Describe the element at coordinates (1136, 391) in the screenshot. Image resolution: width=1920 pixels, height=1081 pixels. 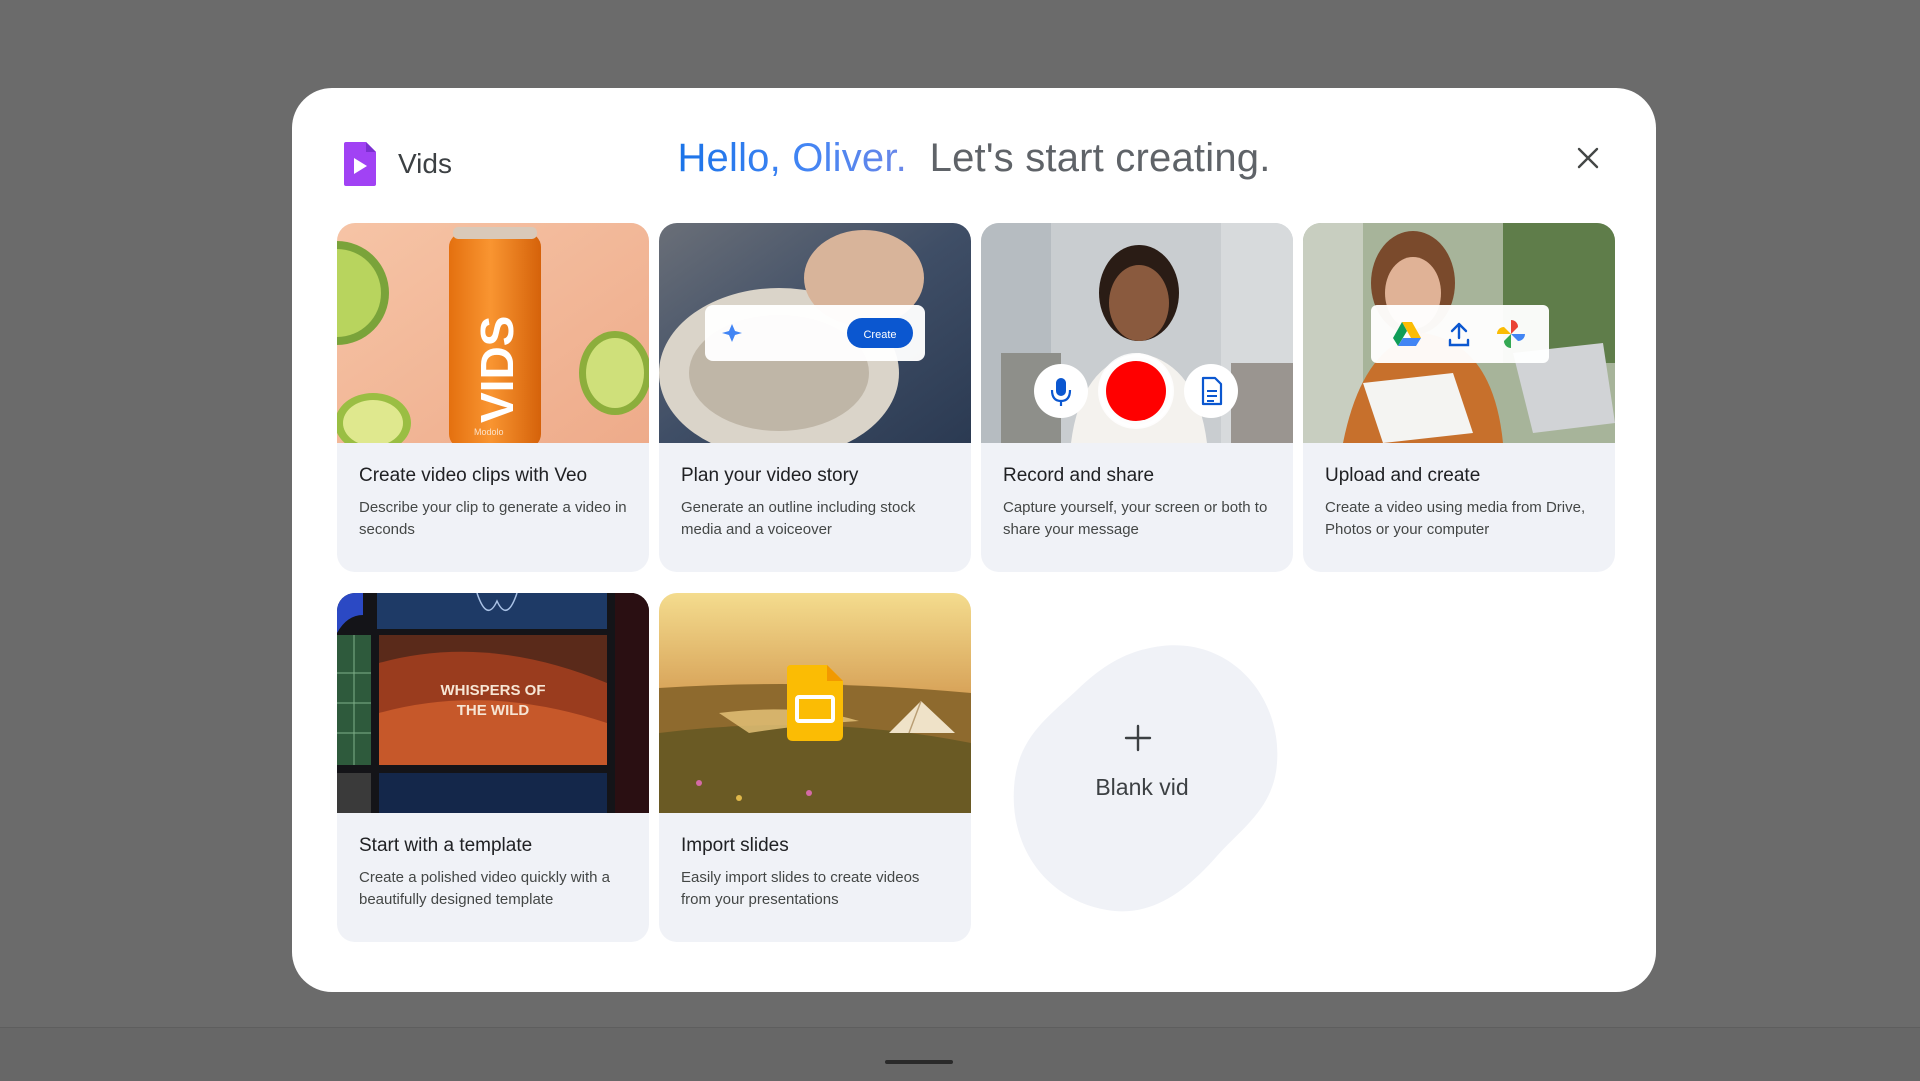
I see `record-icon` at that location.